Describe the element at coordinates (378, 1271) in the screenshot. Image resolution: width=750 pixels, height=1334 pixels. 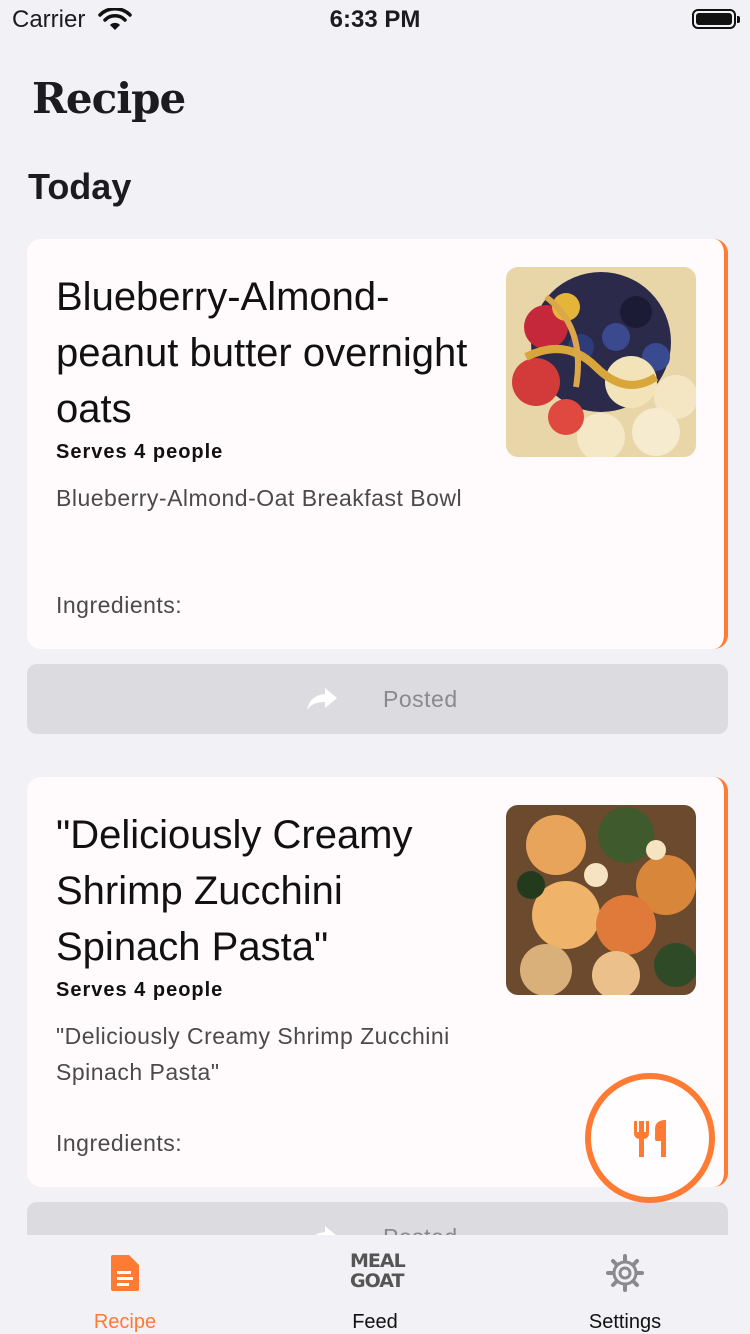
I see `meal-goat-logo: MEAL GOAT` at that location.